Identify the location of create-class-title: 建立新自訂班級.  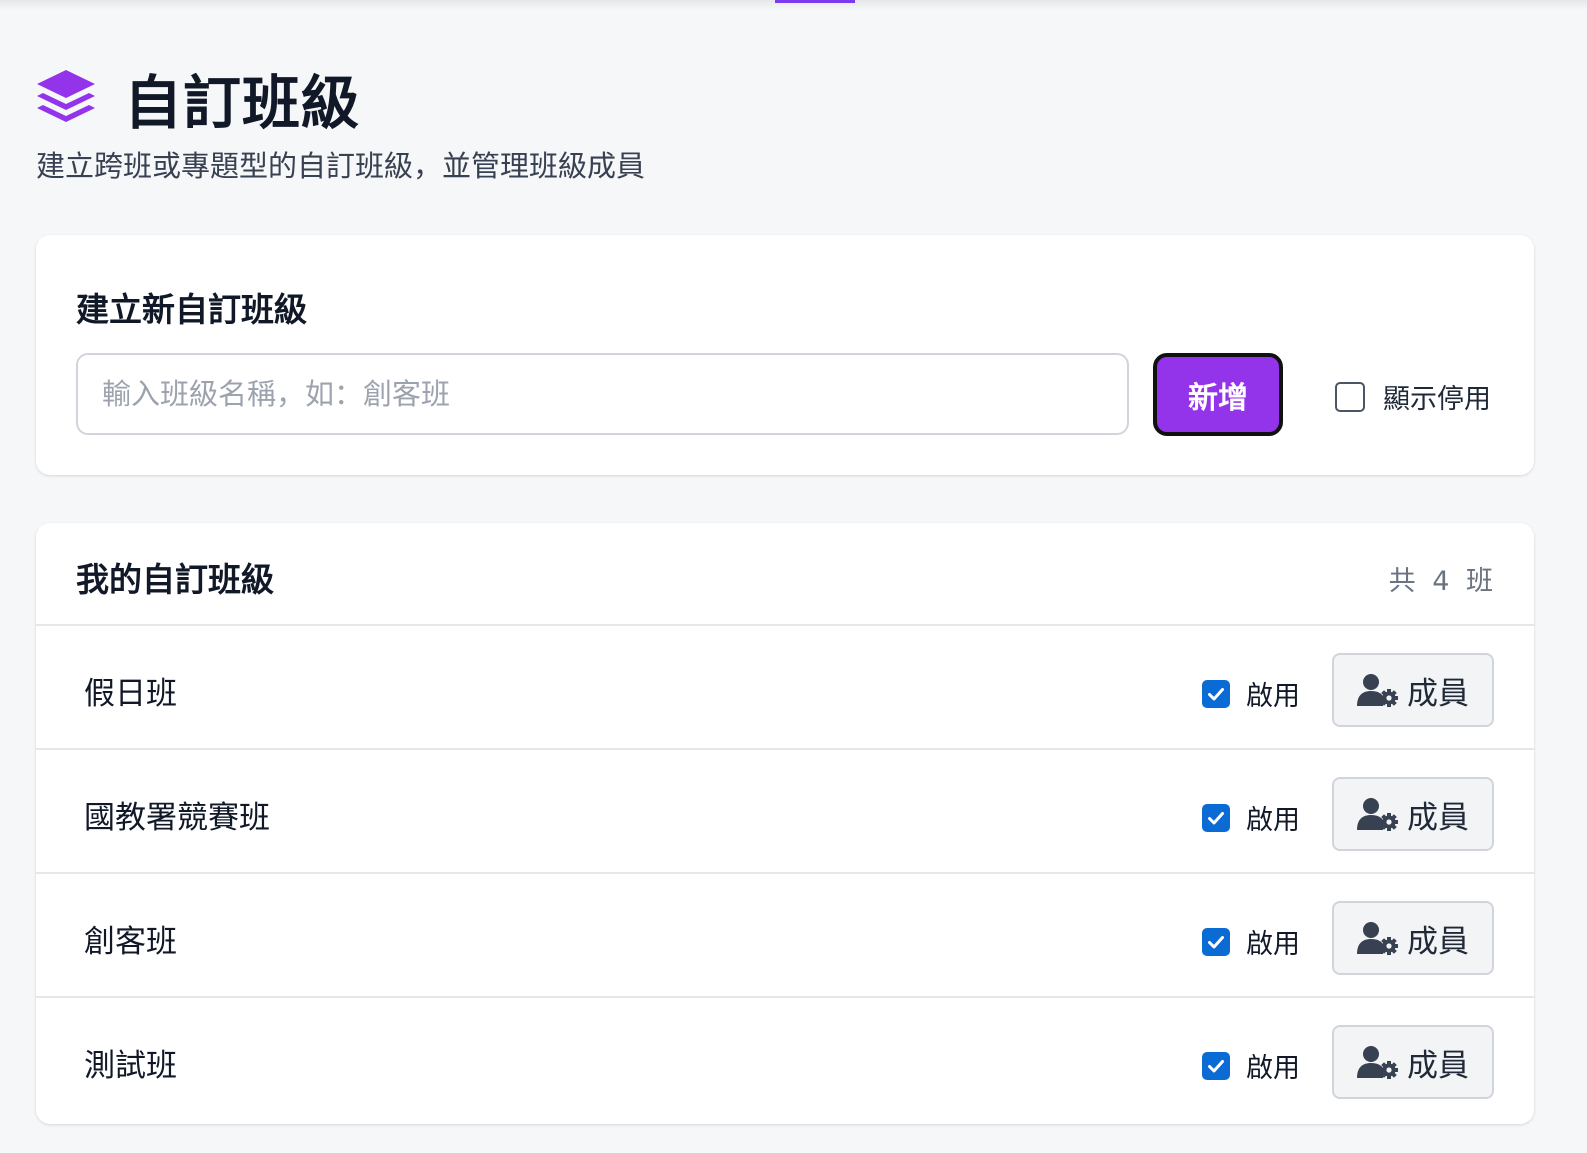
(191, 309).